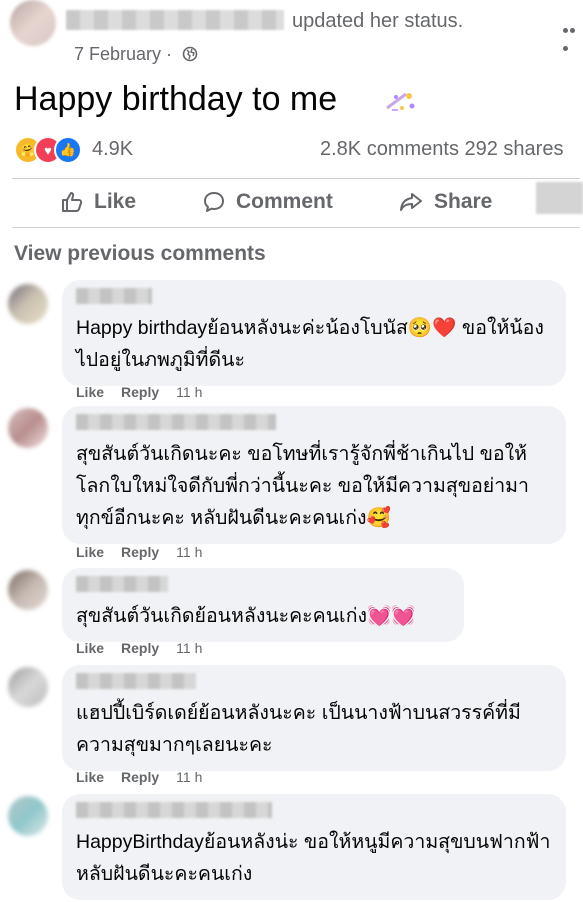 The height and width of the screenshot is (902, 583). What do you see at coordinates (190, 54) in the screenshot?
I see `globe-icon` at bounding box center [190, 54].